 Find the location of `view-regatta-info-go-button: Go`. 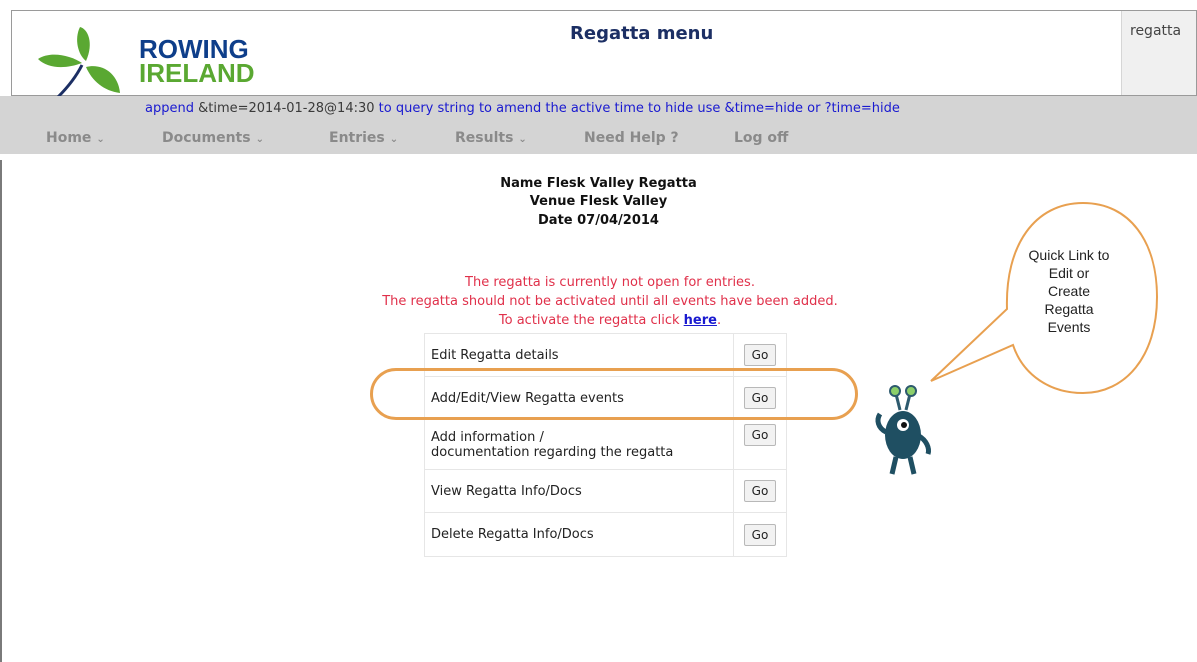

view-regatta-info-go-button: Go is located at coordinates (760, 491).